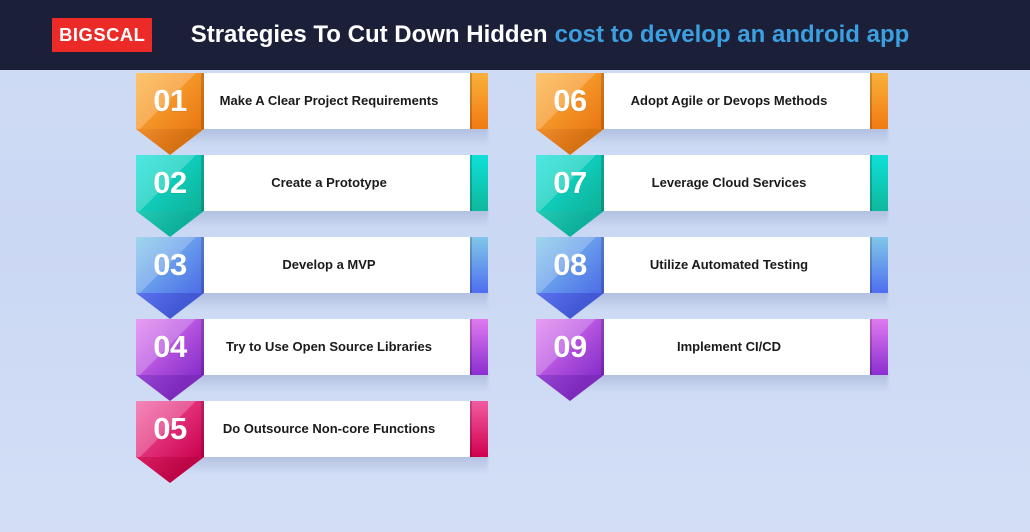 Image resolution: width=1030 pixels, height=532 pixels. I want to click on strategy-number: 08, so click(570, 264).